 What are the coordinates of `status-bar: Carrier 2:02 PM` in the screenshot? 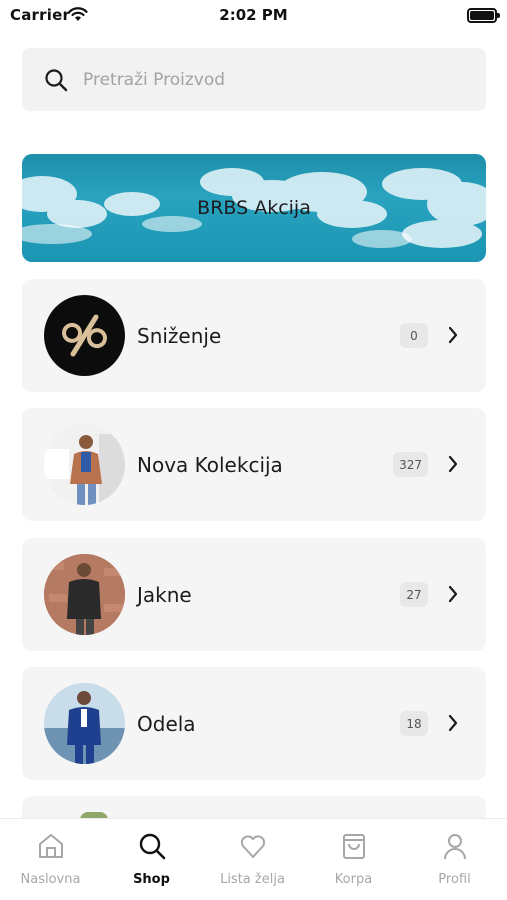 It's located at (253, 15).